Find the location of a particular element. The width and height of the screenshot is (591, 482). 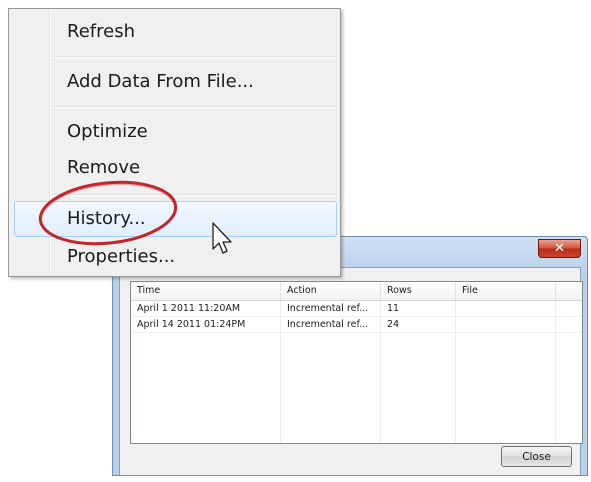

column-header-rows: Rows is located at coordinates (418, 291).